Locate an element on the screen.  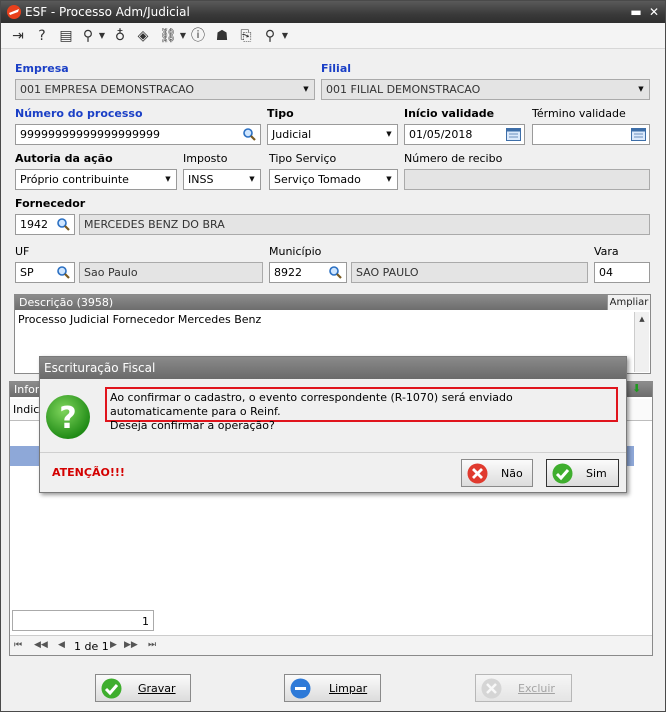
prev-page-icon: ◀◀ is located at coordinates (41, 645).